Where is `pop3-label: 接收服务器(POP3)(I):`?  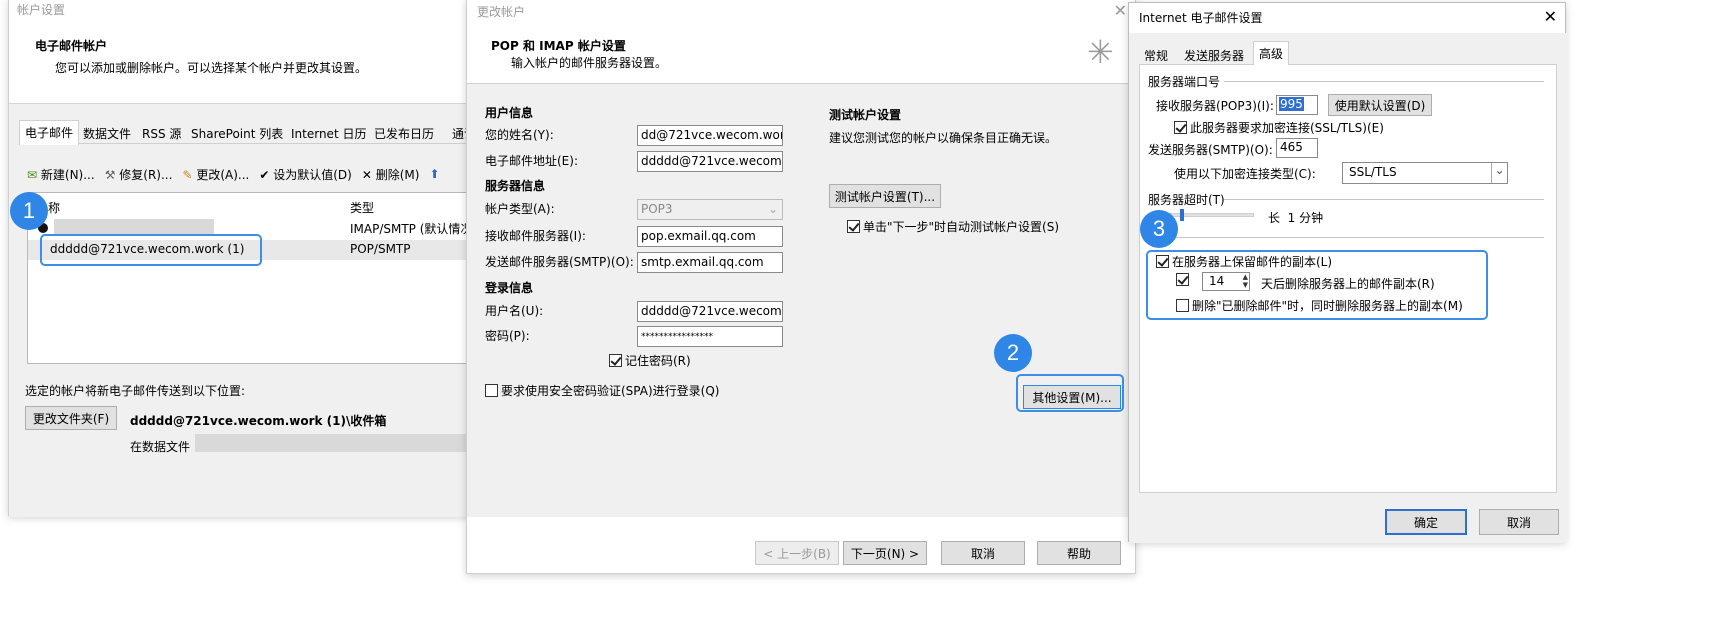
pop3-label: 接收服务器(POP3)(I): is located at coordinates (1215, 106).